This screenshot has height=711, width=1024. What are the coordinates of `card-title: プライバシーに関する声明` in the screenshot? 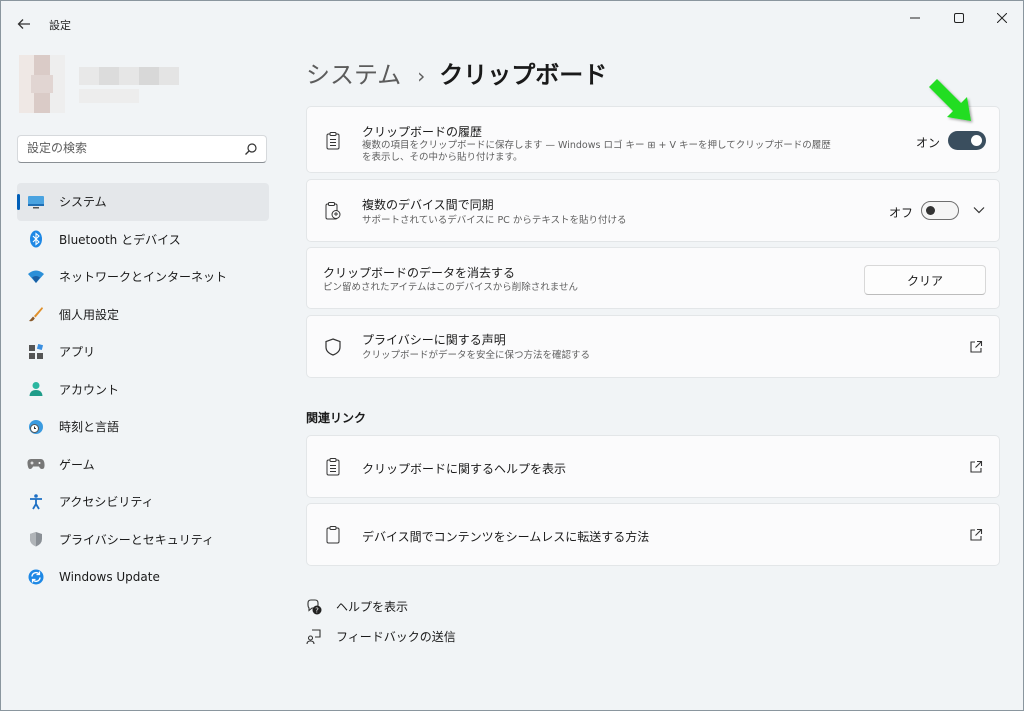 It's located at (434, 340).